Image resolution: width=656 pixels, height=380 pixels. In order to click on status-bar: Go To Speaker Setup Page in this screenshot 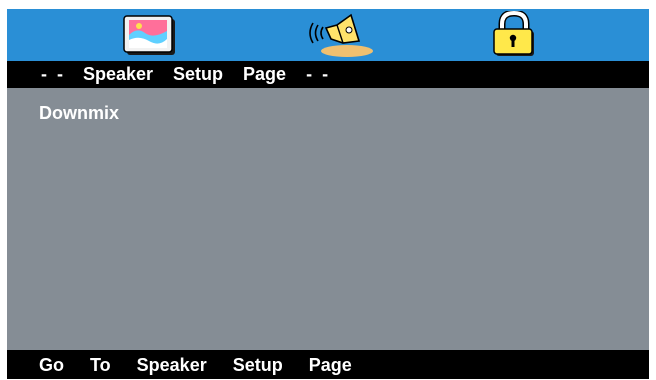, I will do `click(328, 364)`.